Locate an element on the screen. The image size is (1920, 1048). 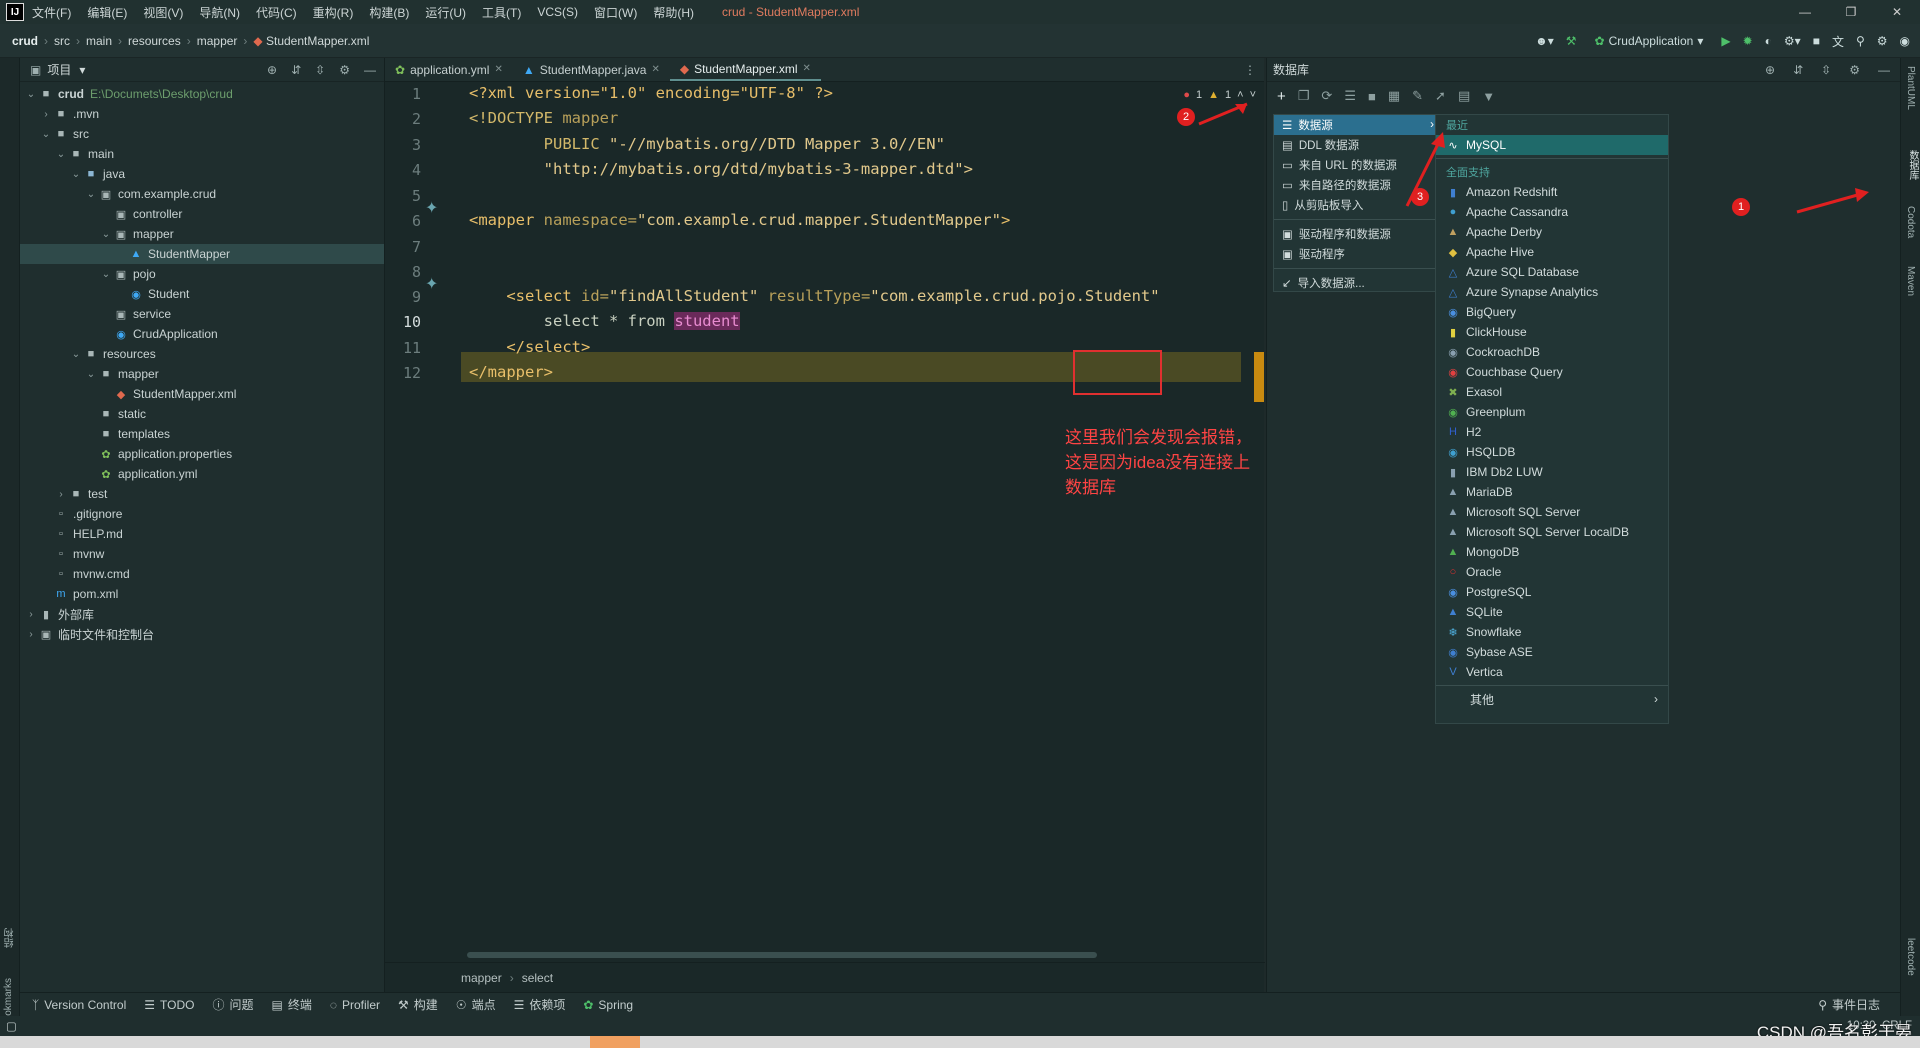
expand-all-icon: ⇵ is located at coordinates (1798, 70).